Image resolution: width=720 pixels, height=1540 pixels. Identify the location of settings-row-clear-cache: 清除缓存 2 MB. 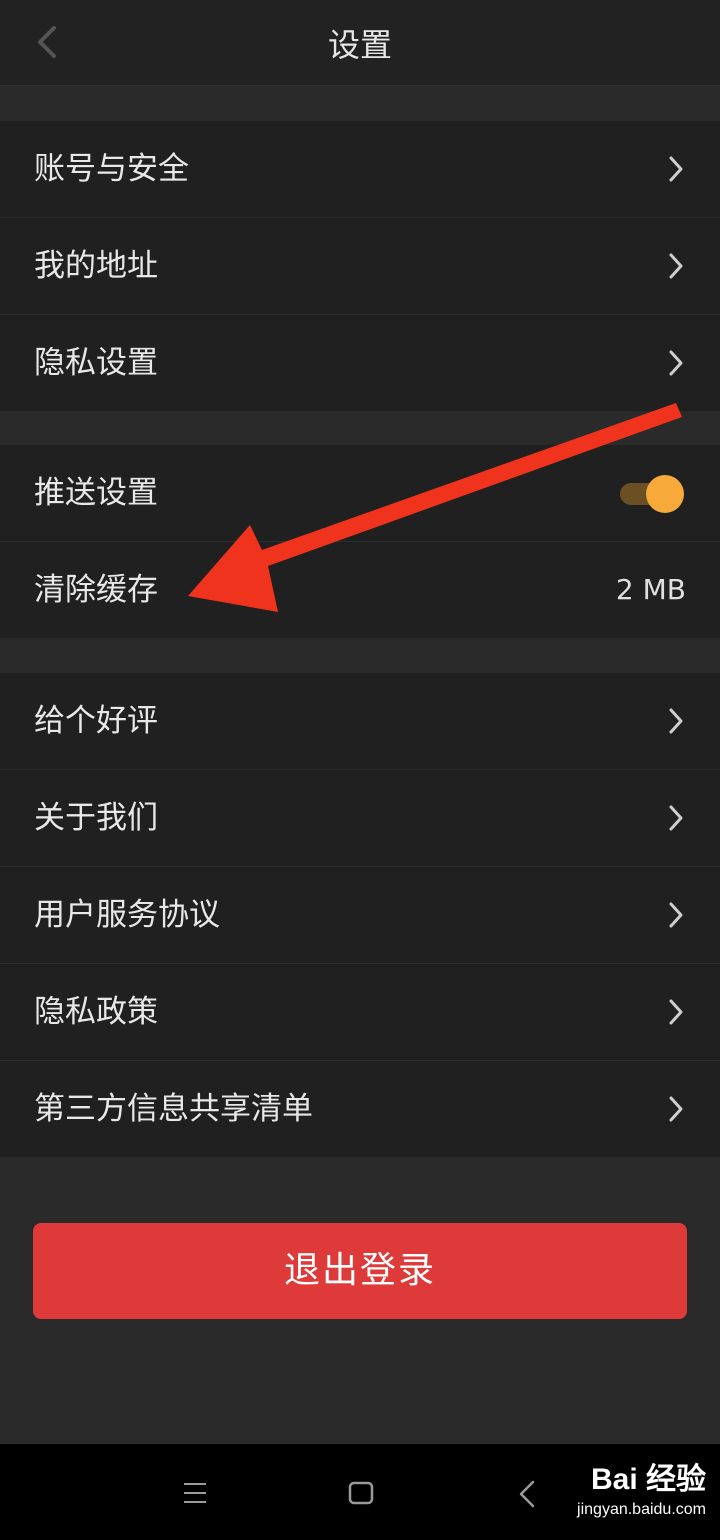
(360, 590).